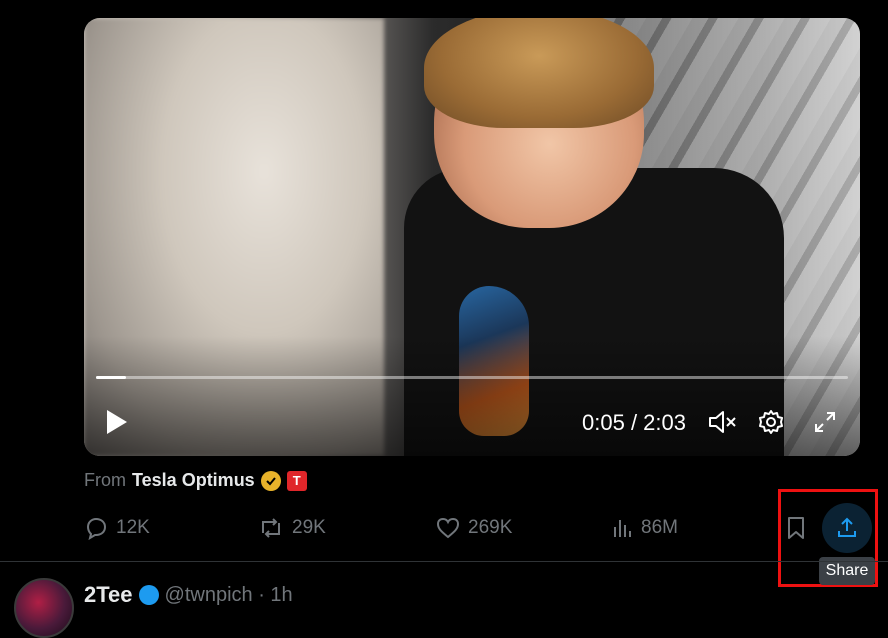 The width and height of the screenshot is (888, 638). I want to click on video-source-line: From Tesla Optimus T, so click(195, 480).